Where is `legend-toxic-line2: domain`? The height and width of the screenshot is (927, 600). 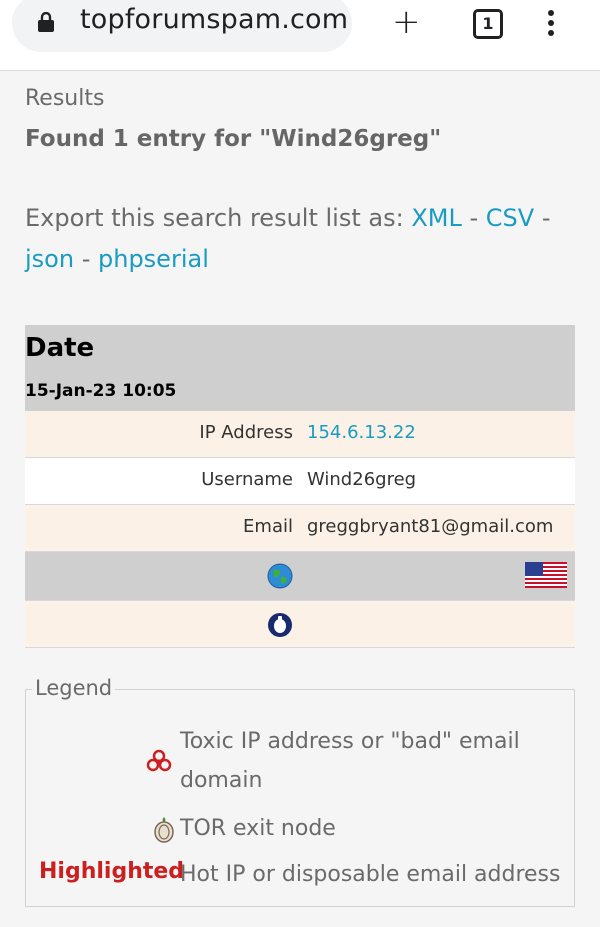
legend-toxic-line2: domain is located at coordinates (221, 780).